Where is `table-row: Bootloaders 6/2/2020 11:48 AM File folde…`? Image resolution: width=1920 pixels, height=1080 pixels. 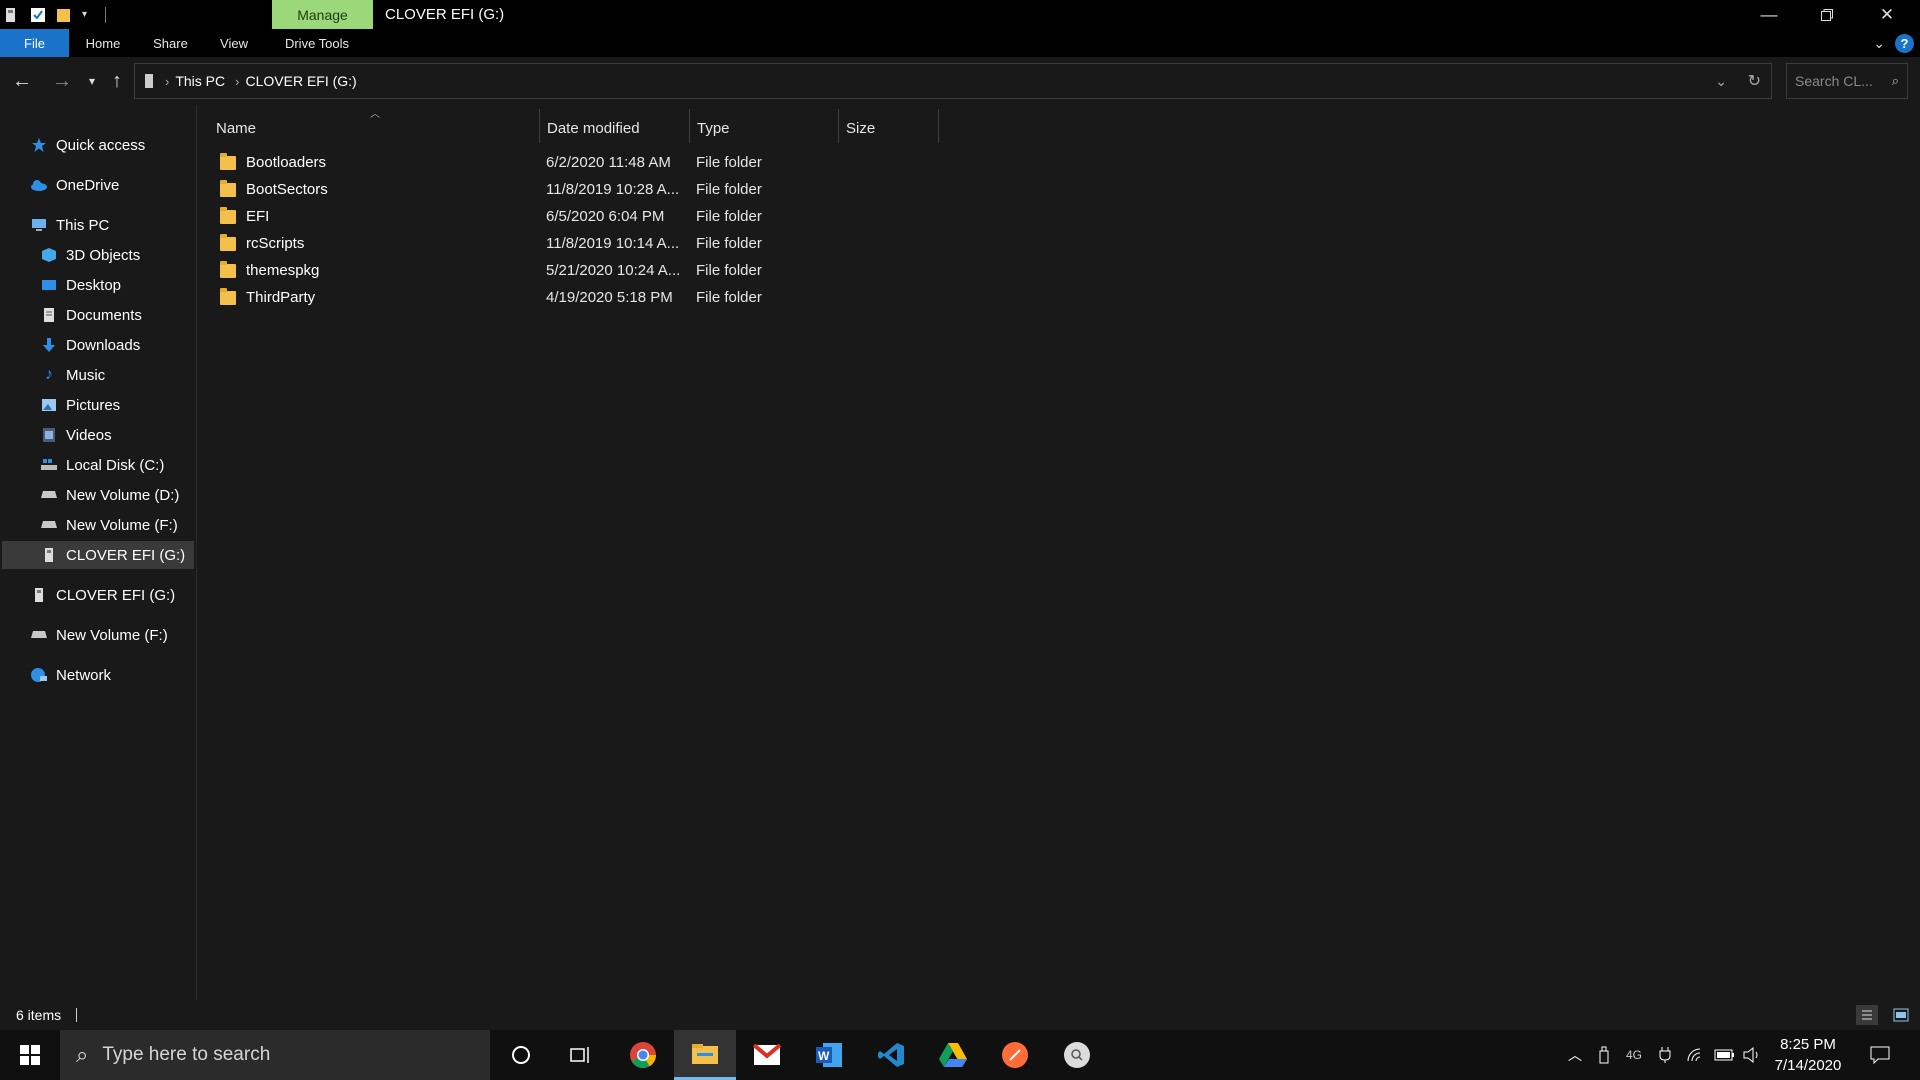
table-row: Bootloaders 6/2/2020 11:48 AM File folde… is located at coordinates (570, 162).